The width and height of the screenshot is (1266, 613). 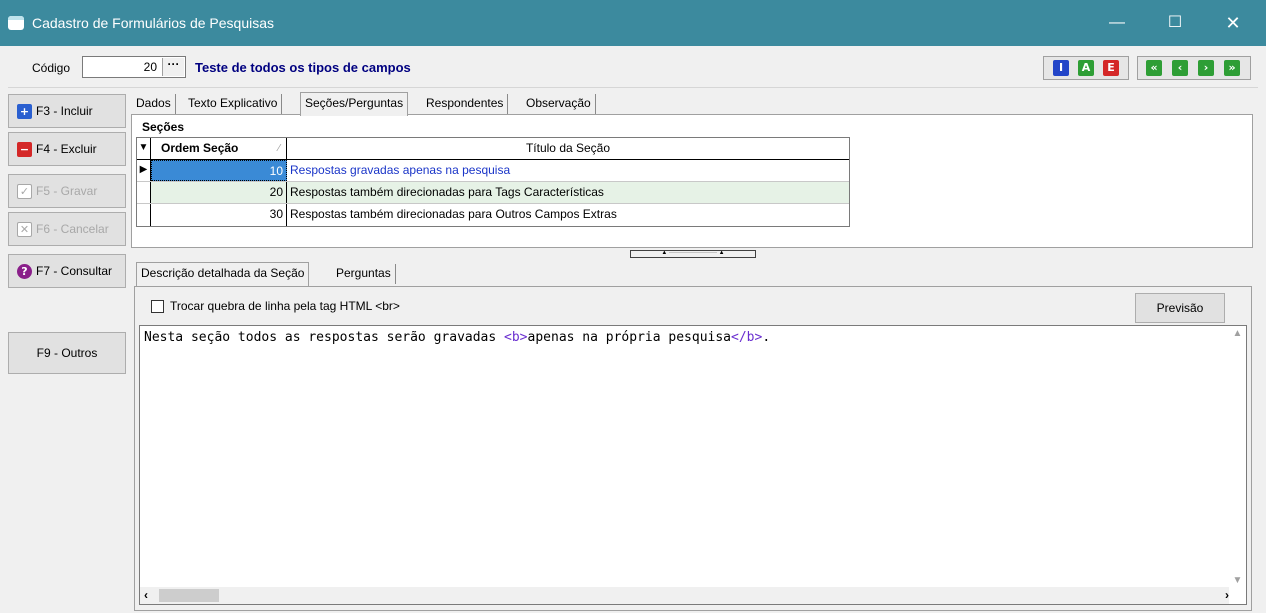 What do you see at coordinates (154, 104) in the screenshot?
I see `tab-dados: Dados` at bounding box center [154, 104].